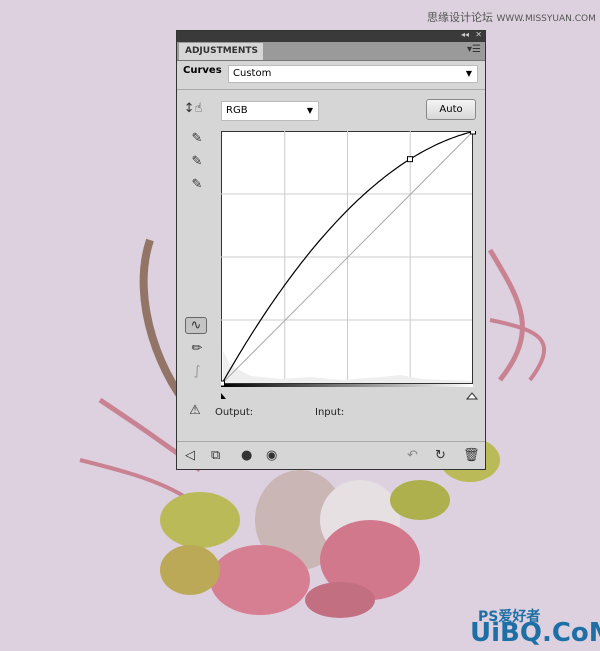 The image size is (600, 651). I want to click on channel-select: RGB ▼, so click(270, 111).